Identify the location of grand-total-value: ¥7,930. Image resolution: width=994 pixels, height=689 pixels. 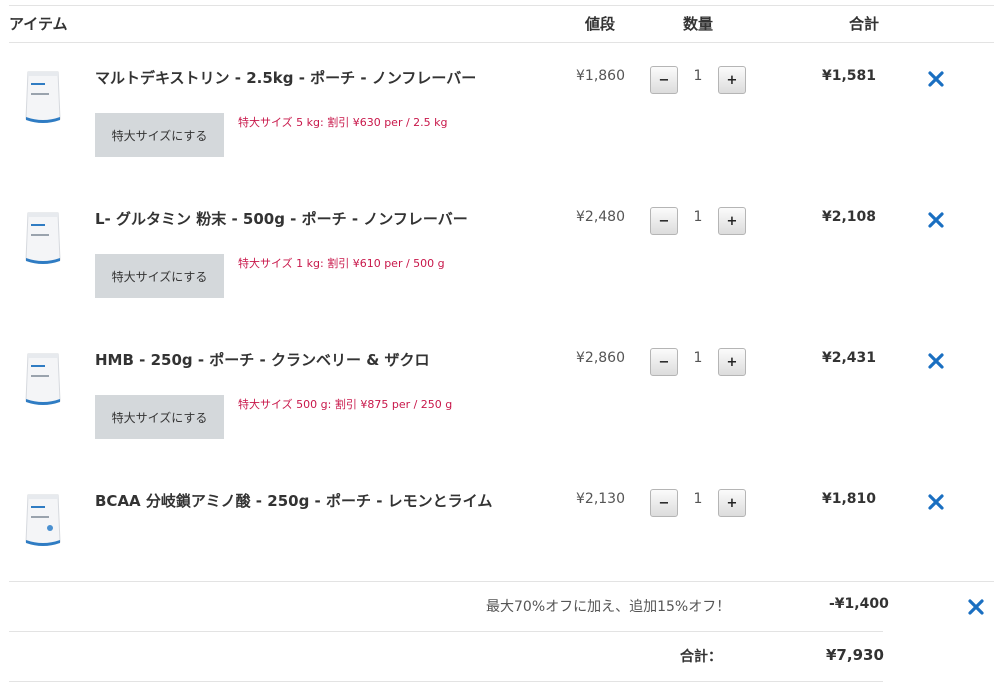
(855, 655).